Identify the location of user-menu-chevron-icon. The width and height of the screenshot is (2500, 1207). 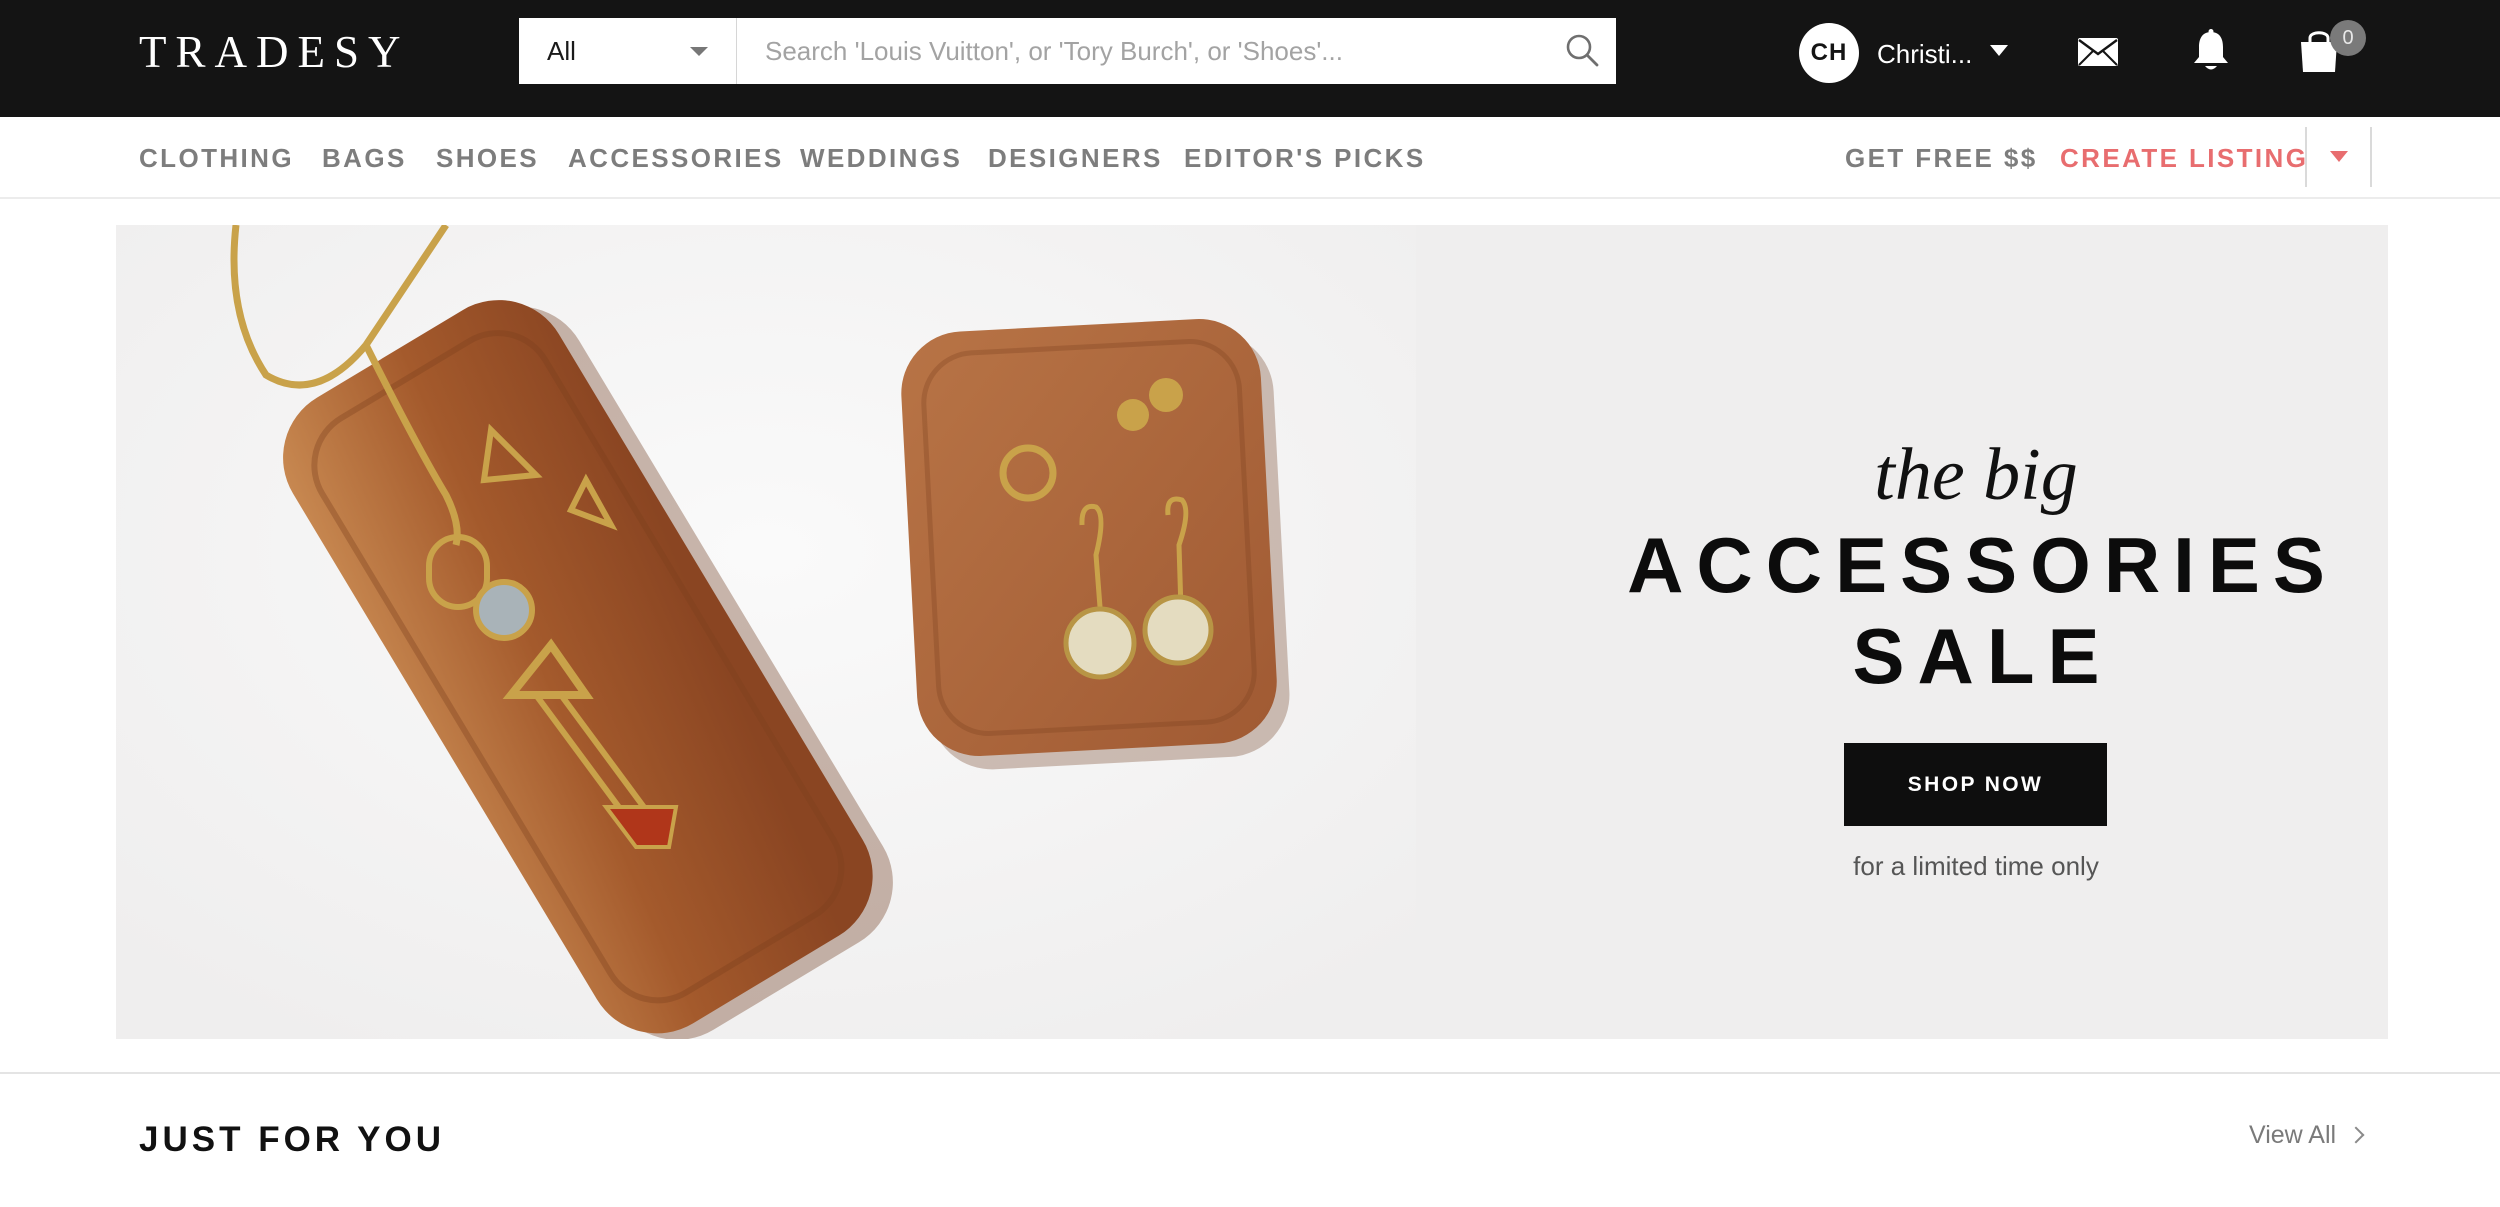
(1999, 50).